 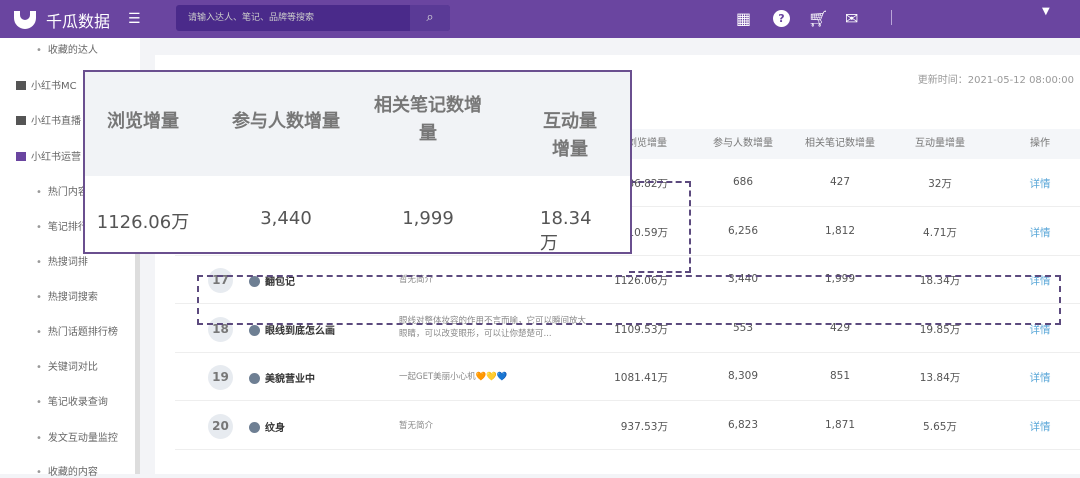 What do you see at coordinates (781, 18) in the screenshot?
I see `help-icon: ?` at bounding box center [781, 18].